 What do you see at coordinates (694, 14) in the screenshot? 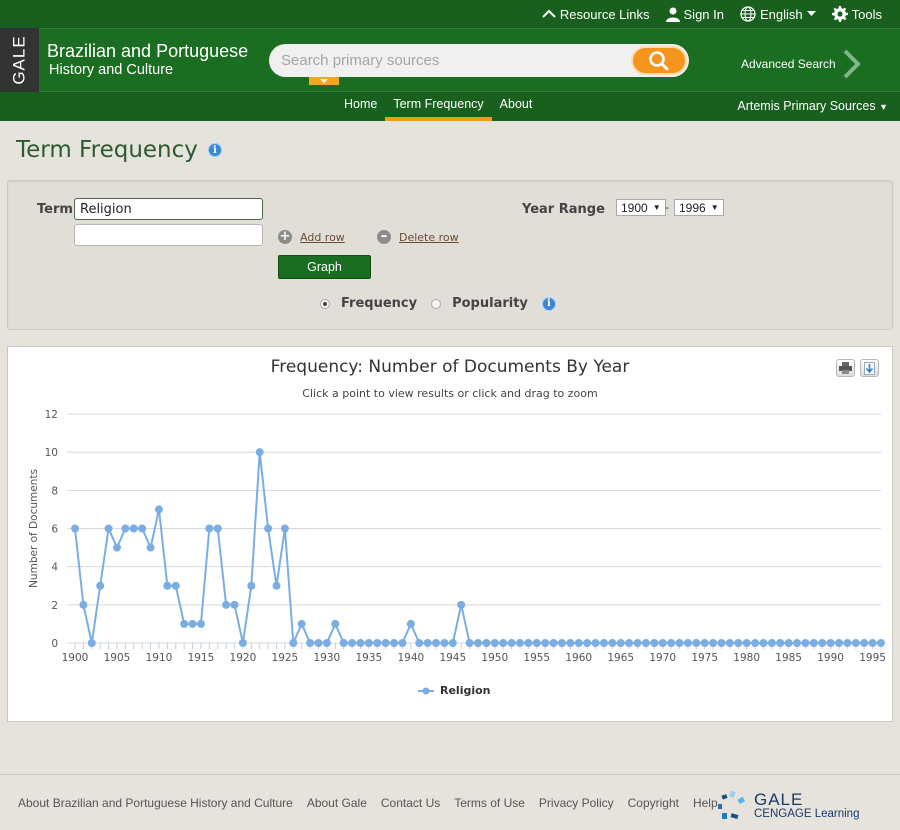
I see `sign-in-button: Sign In` at bounding box center [694, 14].